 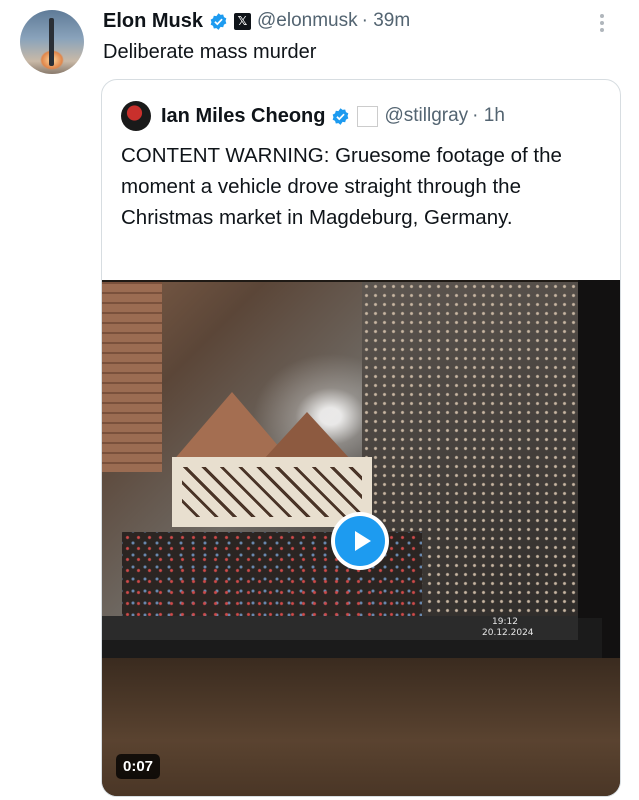 What do you see at coordinates (361, 727) in the screenshot?
I see `table-surface` at bounding box center [361, 727].